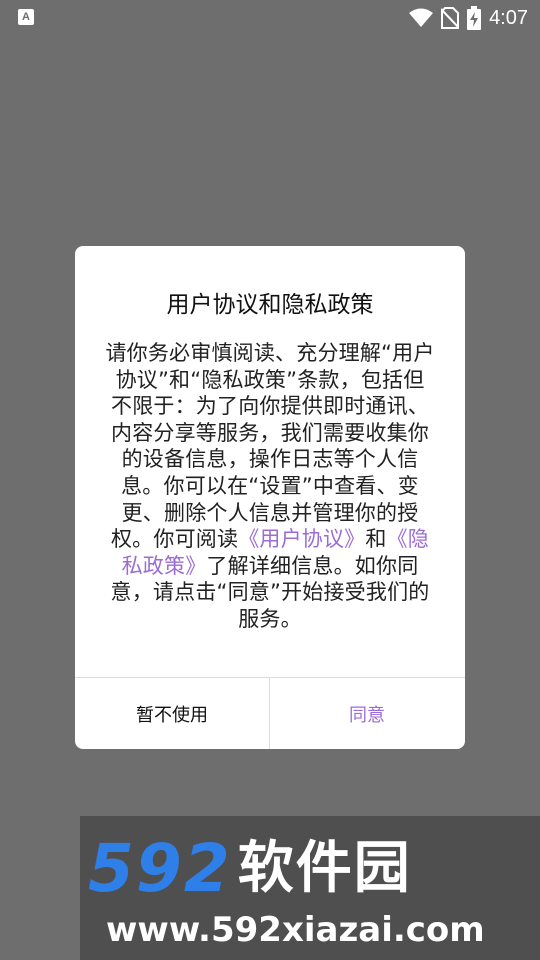 Image resolution: width=540 pixels, height=960 pixels. Describe the element at coordinates (508, 17) in the screenshot. I see `status-time: 4:07` at that location.